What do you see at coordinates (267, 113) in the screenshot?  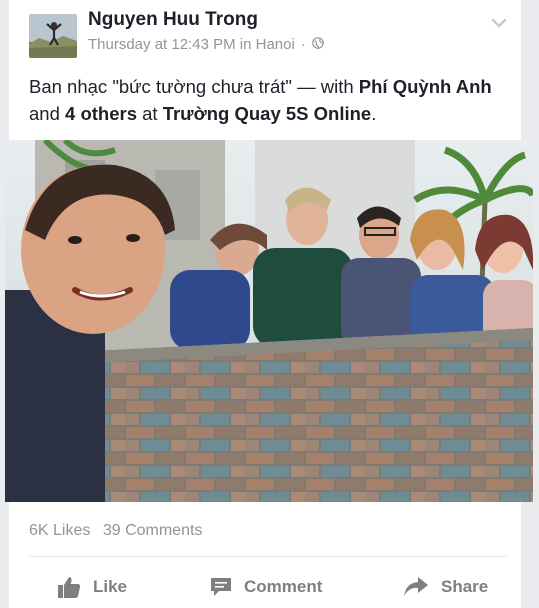 I see `place-link: Trường Quay 5S Online` at bounding box center [267, 113].